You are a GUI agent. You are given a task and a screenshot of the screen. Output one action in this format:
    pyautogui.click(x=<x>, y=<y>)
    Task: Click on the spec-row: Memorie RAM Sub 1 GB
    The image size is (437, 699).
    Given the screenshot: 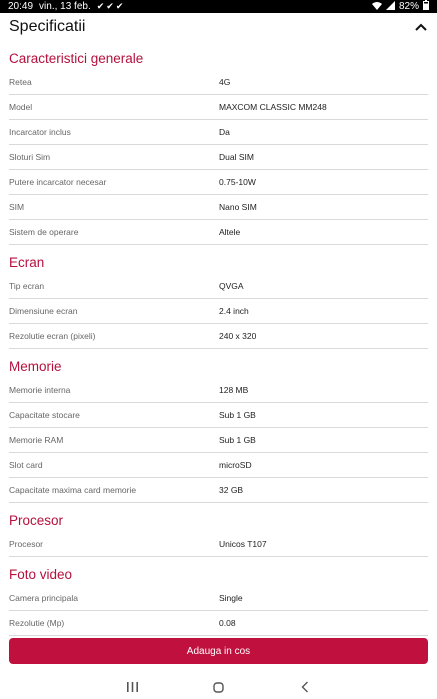 What is the action you would take?
    pyautogui.click(x=218, y=440)
    